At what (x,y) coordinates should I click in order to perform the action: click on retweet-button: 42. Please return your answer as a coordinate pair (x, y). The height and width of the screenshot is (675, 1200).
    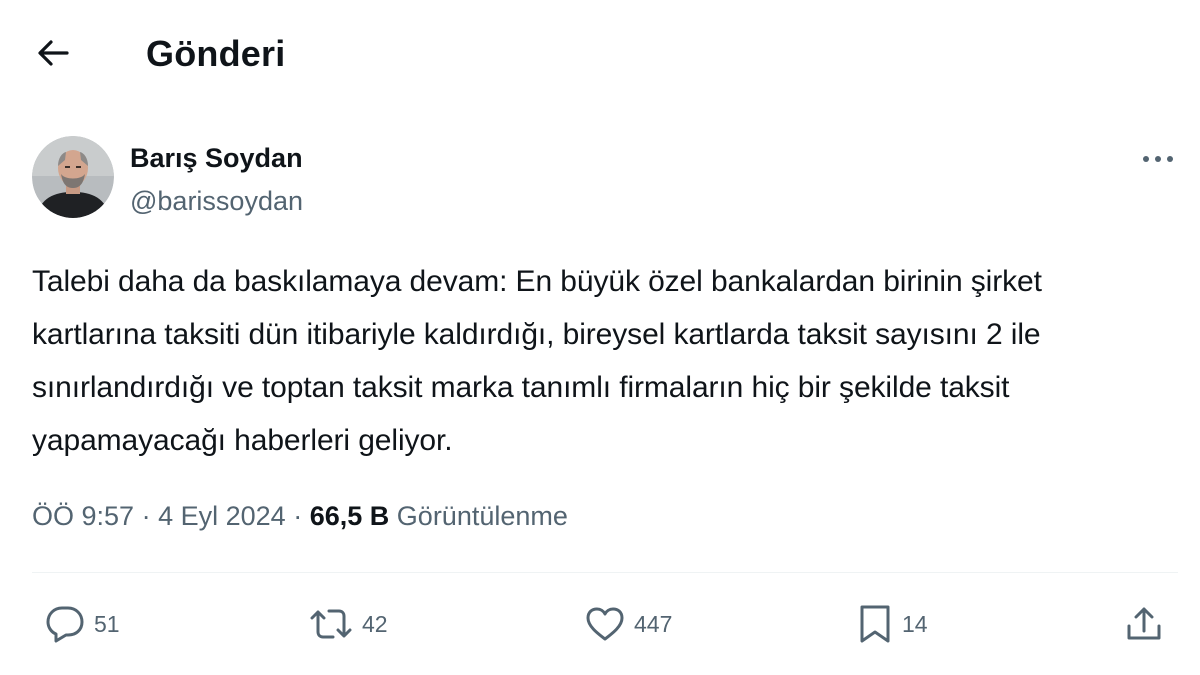
    Looking at the image, I should click on (348, 624).